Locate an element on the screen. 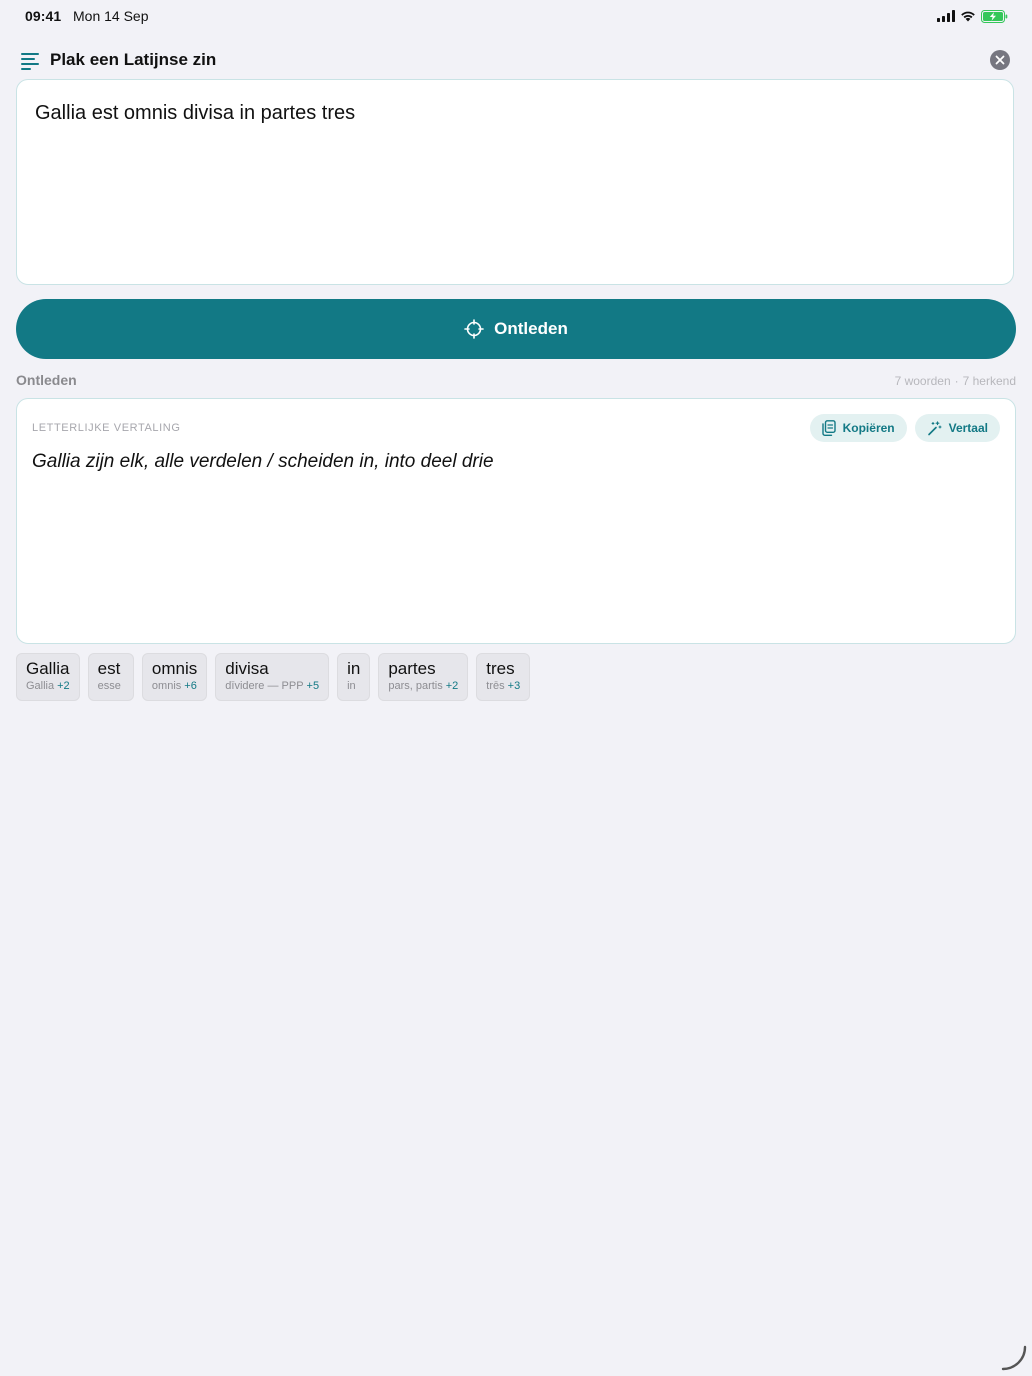 The height and width of the screenshot is (1376, 1032). wifi-icon is located at coordinates (968, 16).